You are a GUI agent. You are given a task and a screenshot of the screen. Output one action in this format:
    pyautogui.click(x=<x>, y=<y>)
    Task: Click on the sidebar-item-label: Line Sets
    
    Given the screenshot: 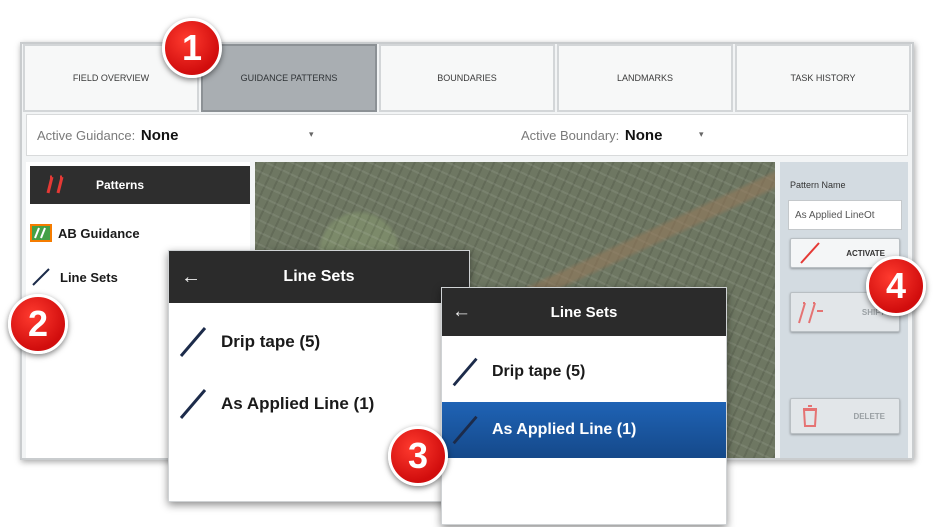 What is the action you would take?
    pyautogui.click(x=89, y=277)
    